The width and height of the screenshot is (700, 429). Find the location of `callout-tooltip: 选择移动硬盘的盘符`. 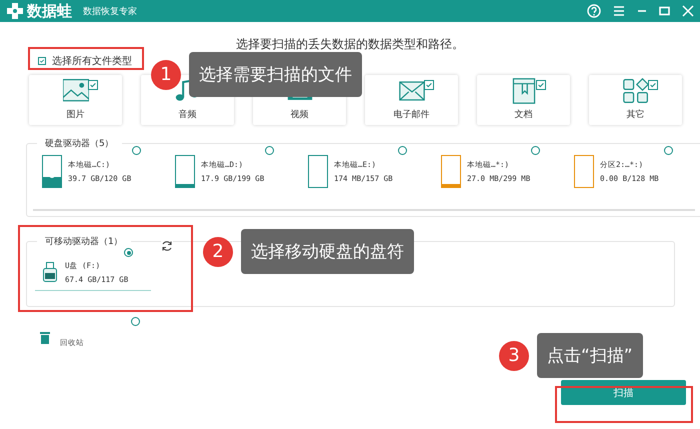

callout-tooltip: 选择移动硬盘的盘符 is located at coordinates (327, 251).